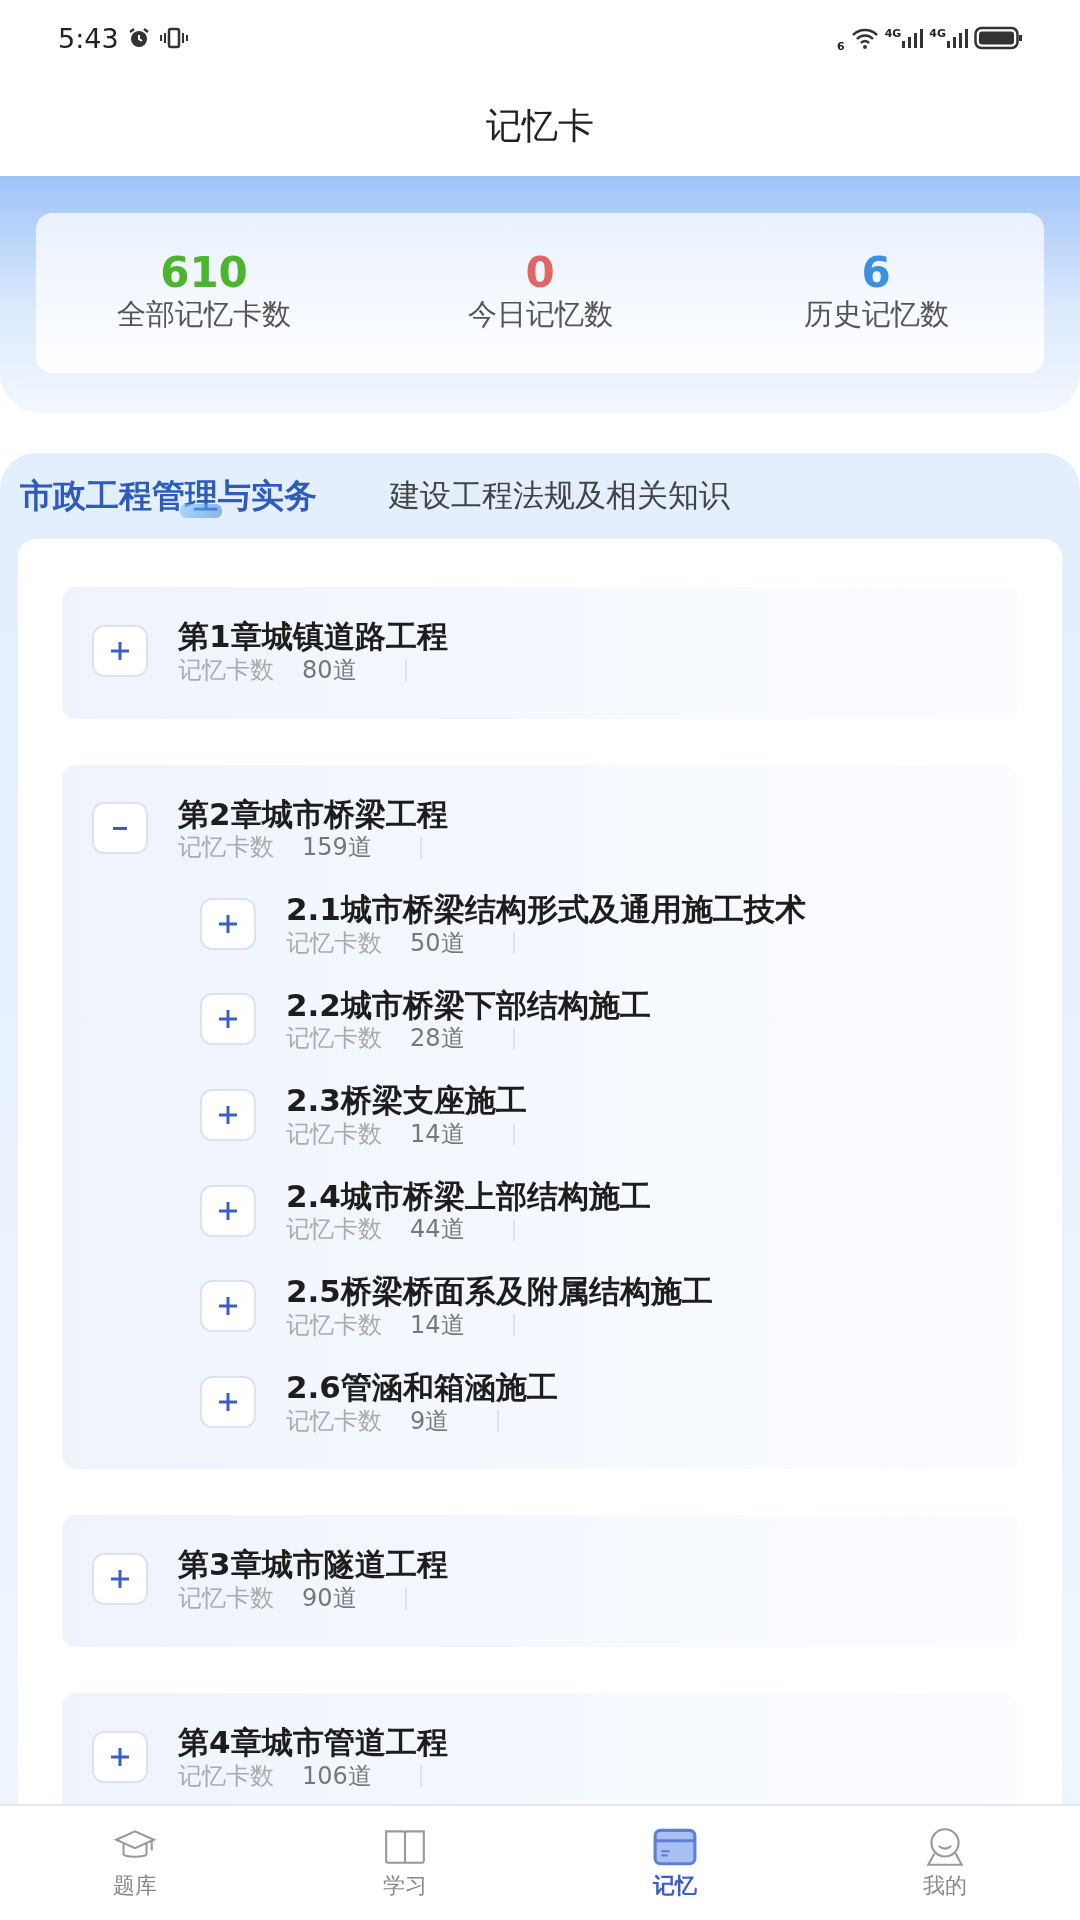 Image resolution: width=1080 pixels, height=1920 pixels. What do you see at coordinates (468, 1005) in the screenshot?
I see `chapter-title: 2.2城市桥梁下部结构施工` at bounding box center [468, 1005].